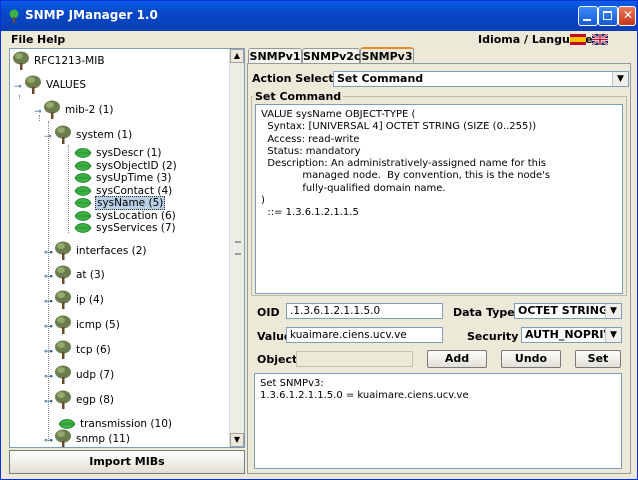 This screenshot has width=638, height=480. I want to click on tree-node-group: interfaces (2), so click(101, 251).